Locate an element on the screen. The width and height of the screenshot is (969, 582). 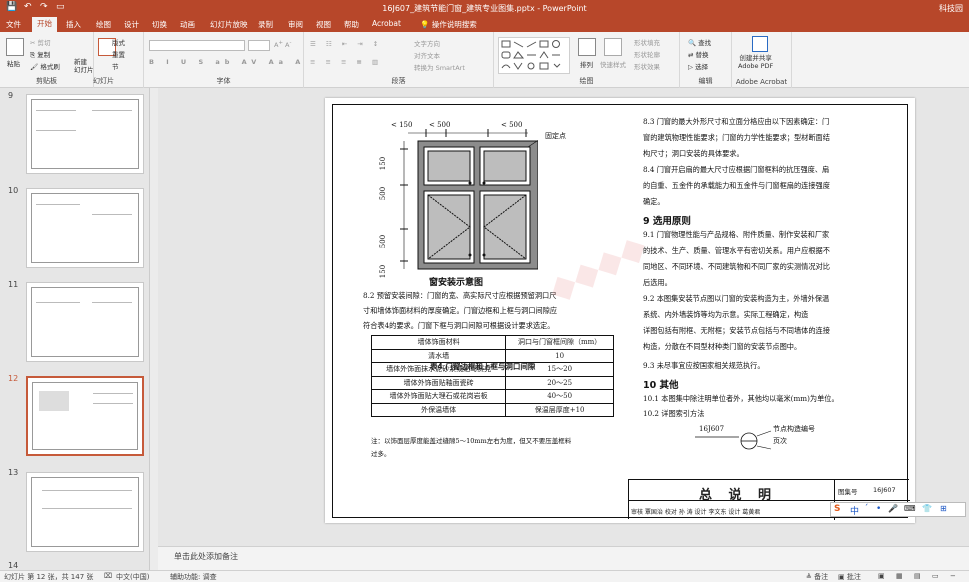
shape-effects-button: 形状效果 is located at coordinates (647, 66).